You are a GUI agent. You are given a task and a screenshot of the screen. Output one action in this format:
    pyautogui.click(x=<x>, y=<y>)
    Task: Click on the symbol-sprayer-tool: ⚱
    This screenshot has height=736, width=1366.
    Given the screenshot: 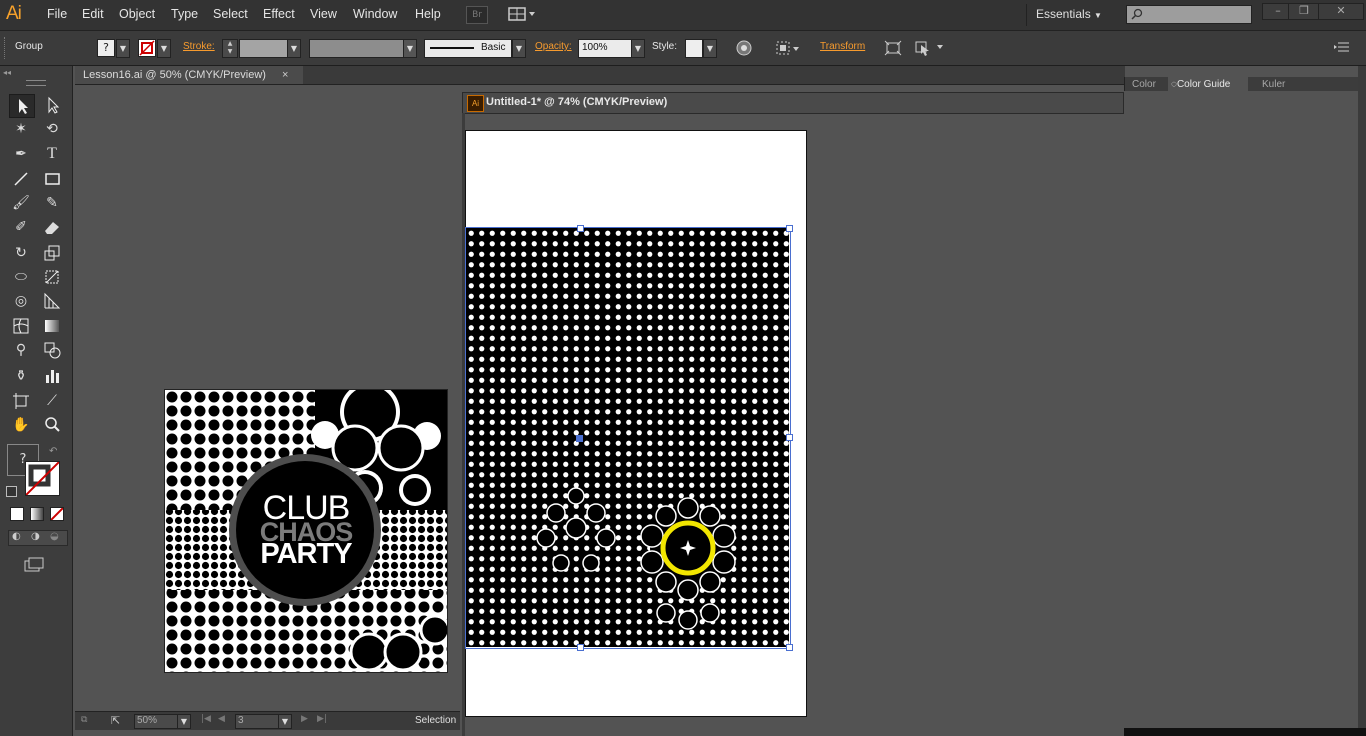 What is the action you would take?
    pyautogui.click(x=21, y=376)
    